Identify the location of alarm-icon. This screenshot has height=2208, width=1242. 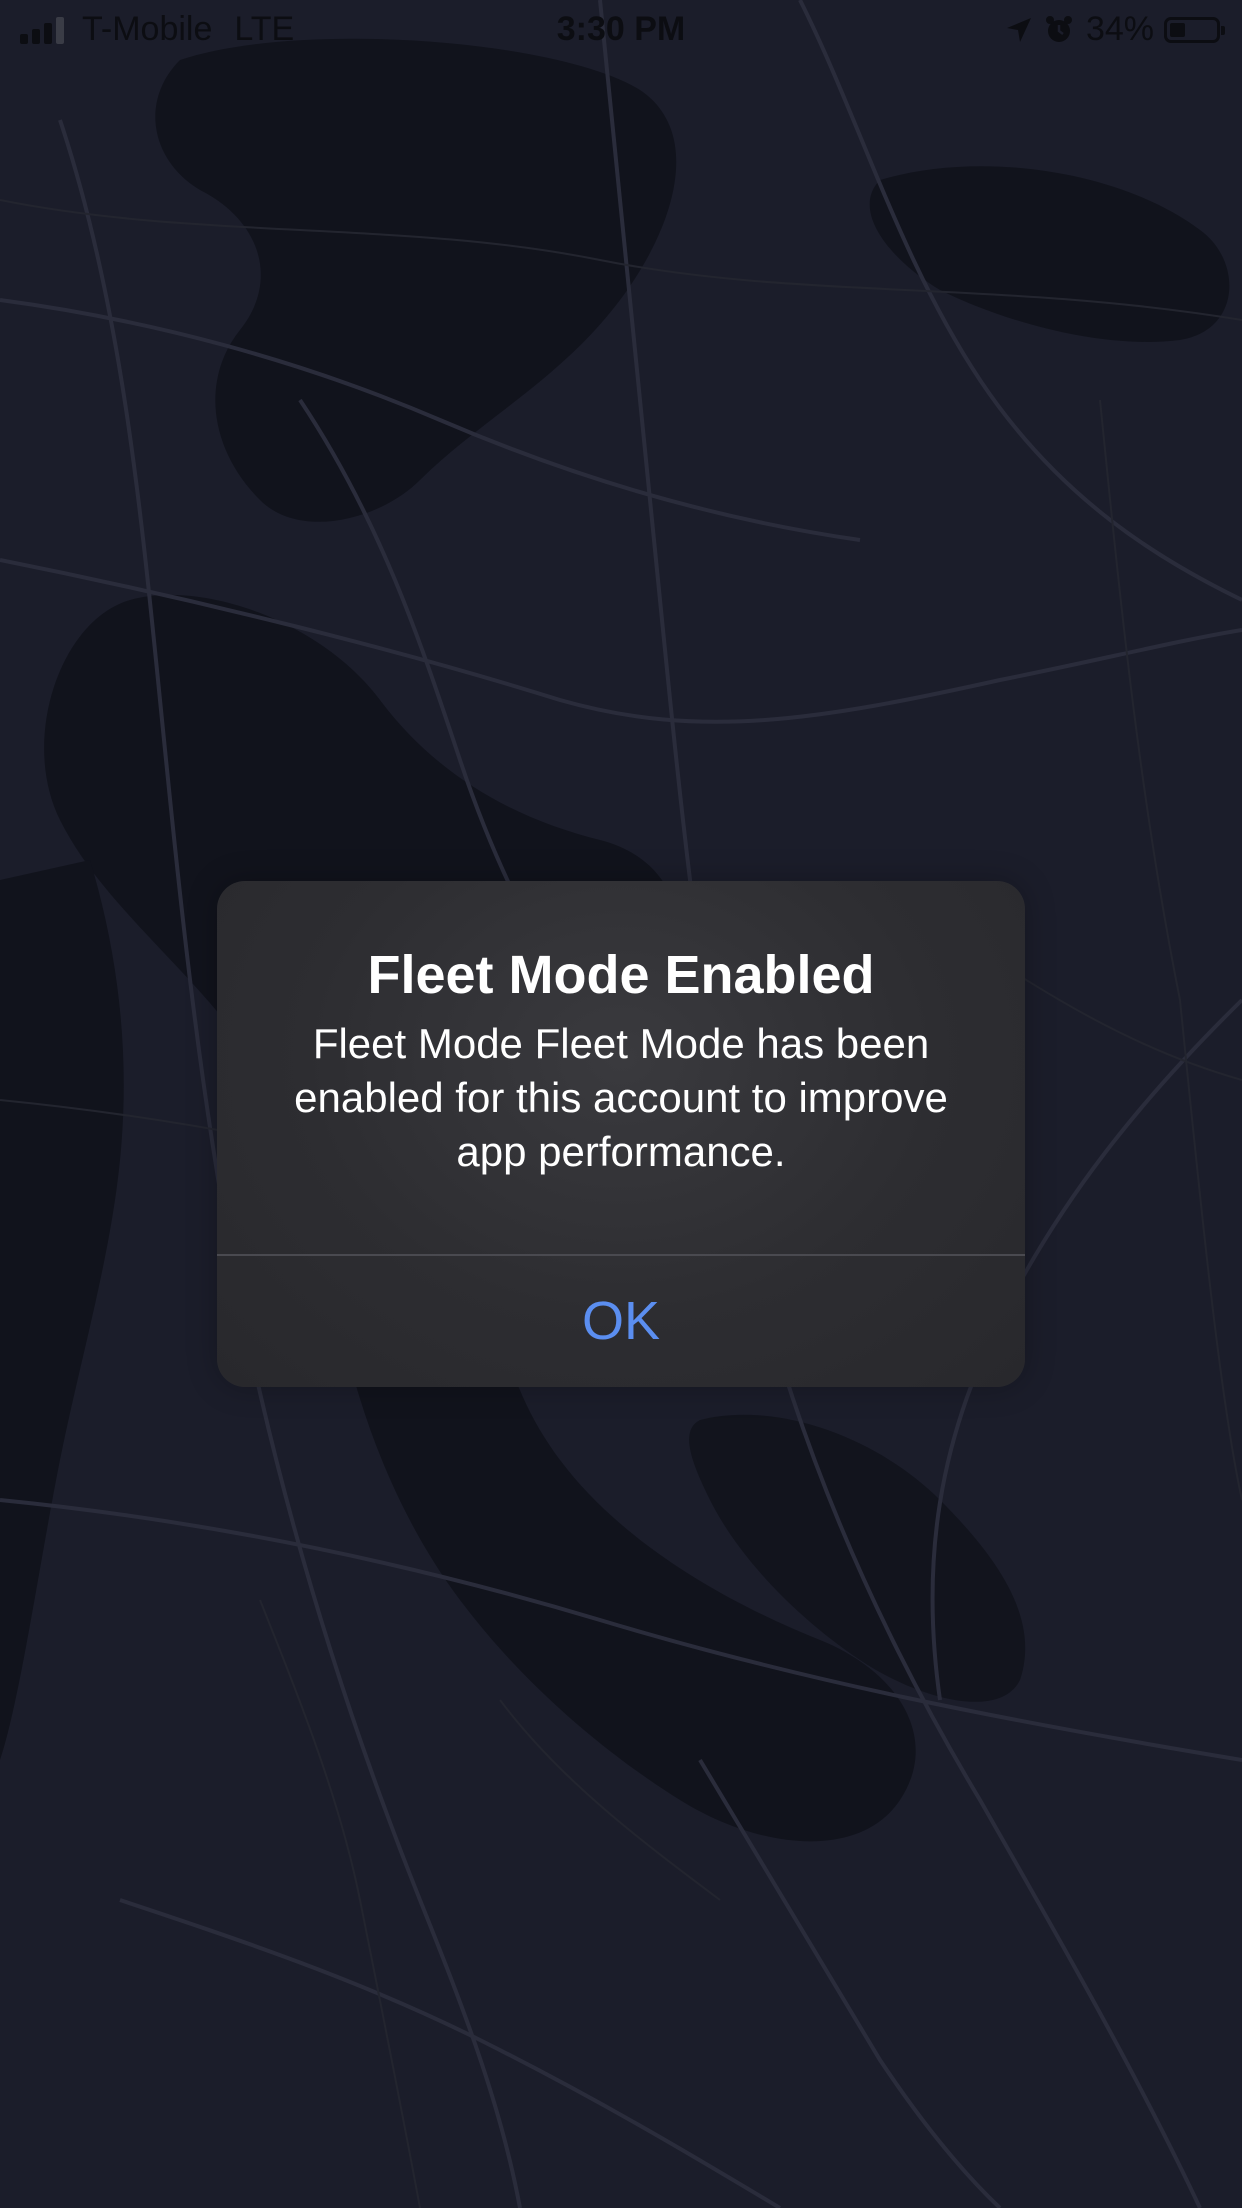
(1059, 30).